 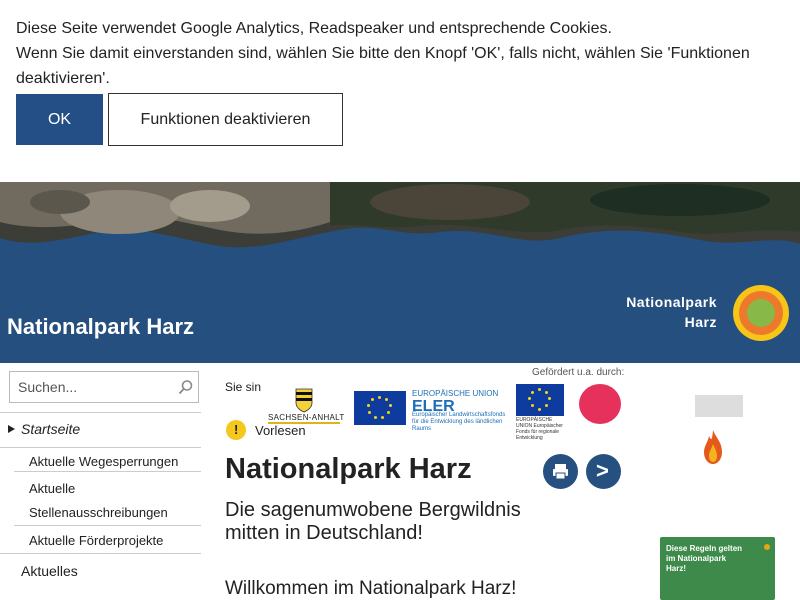 I want to click on print-button, so click(x=560, y=471).